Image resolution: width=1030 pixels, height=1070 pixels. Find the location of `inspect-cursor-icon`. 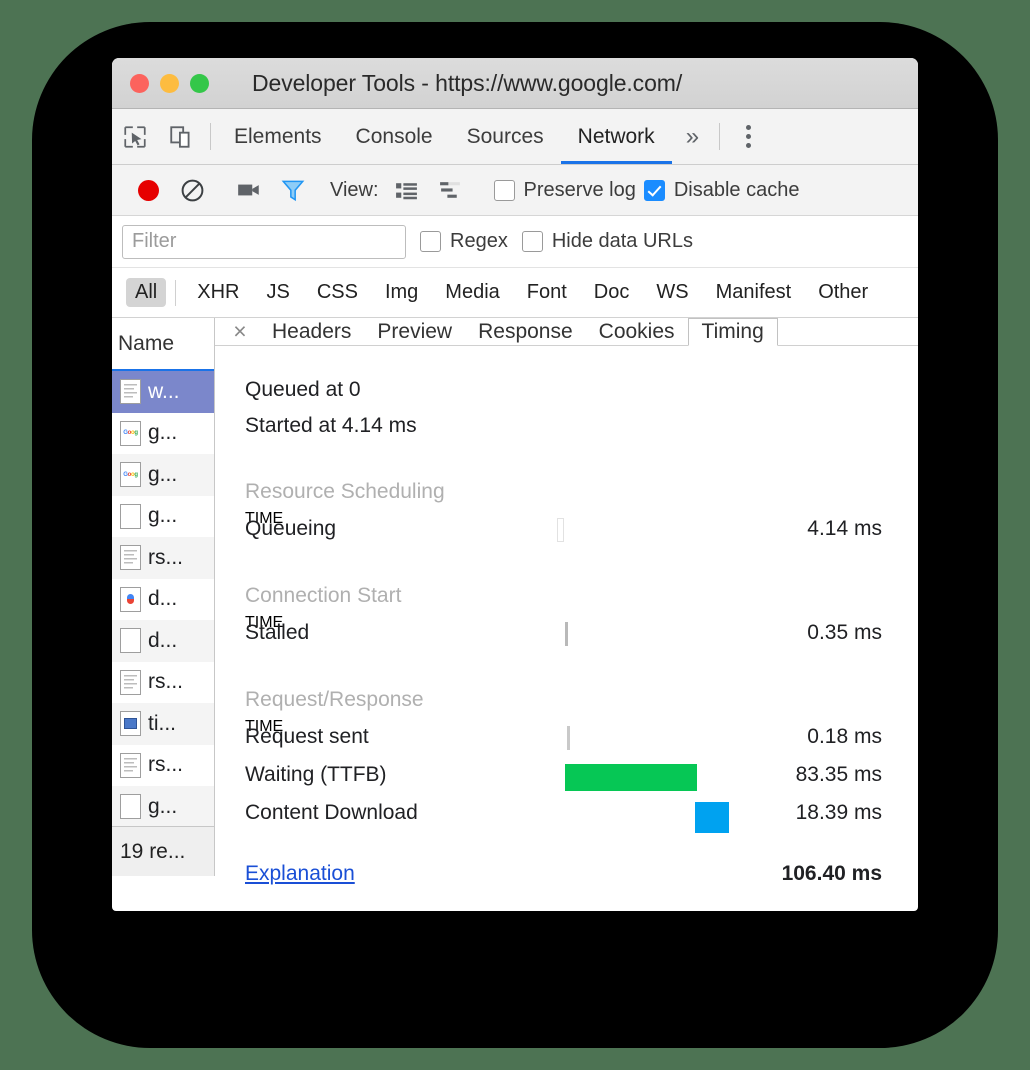

inspect-cursor-icon is located at coordinates (135, 136).